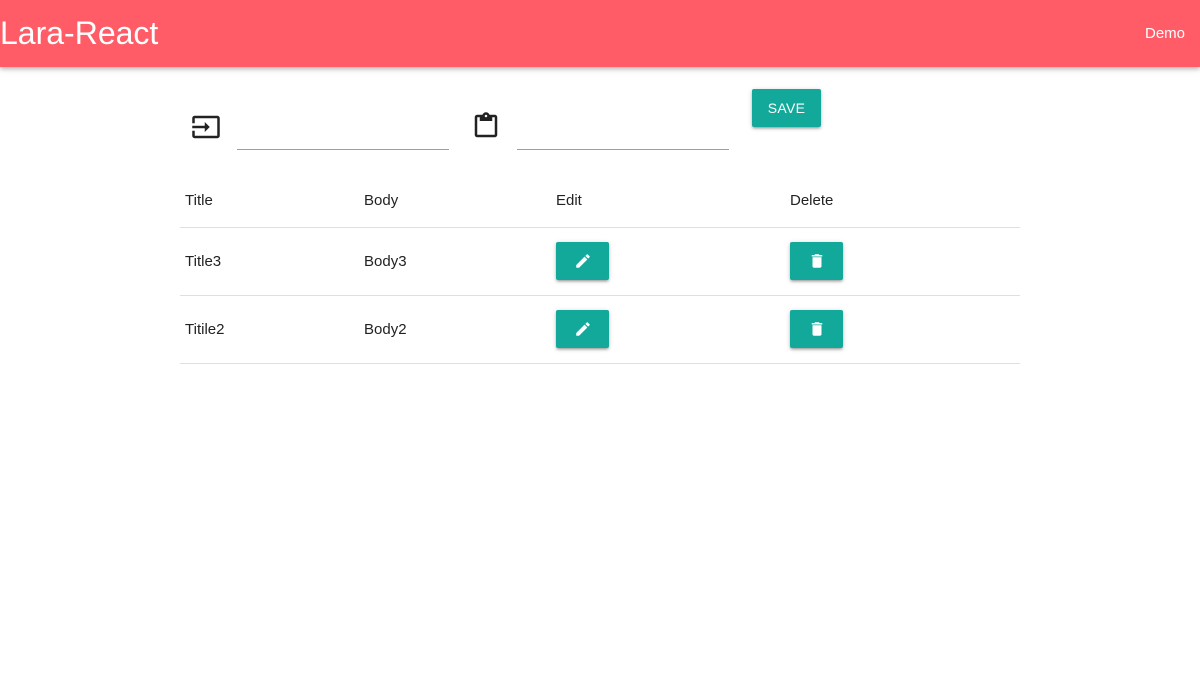 The image size is (1200, 683). Describe the element at coordinates (199, 200) in the screenshot. I see `header-title: Title` at that location.